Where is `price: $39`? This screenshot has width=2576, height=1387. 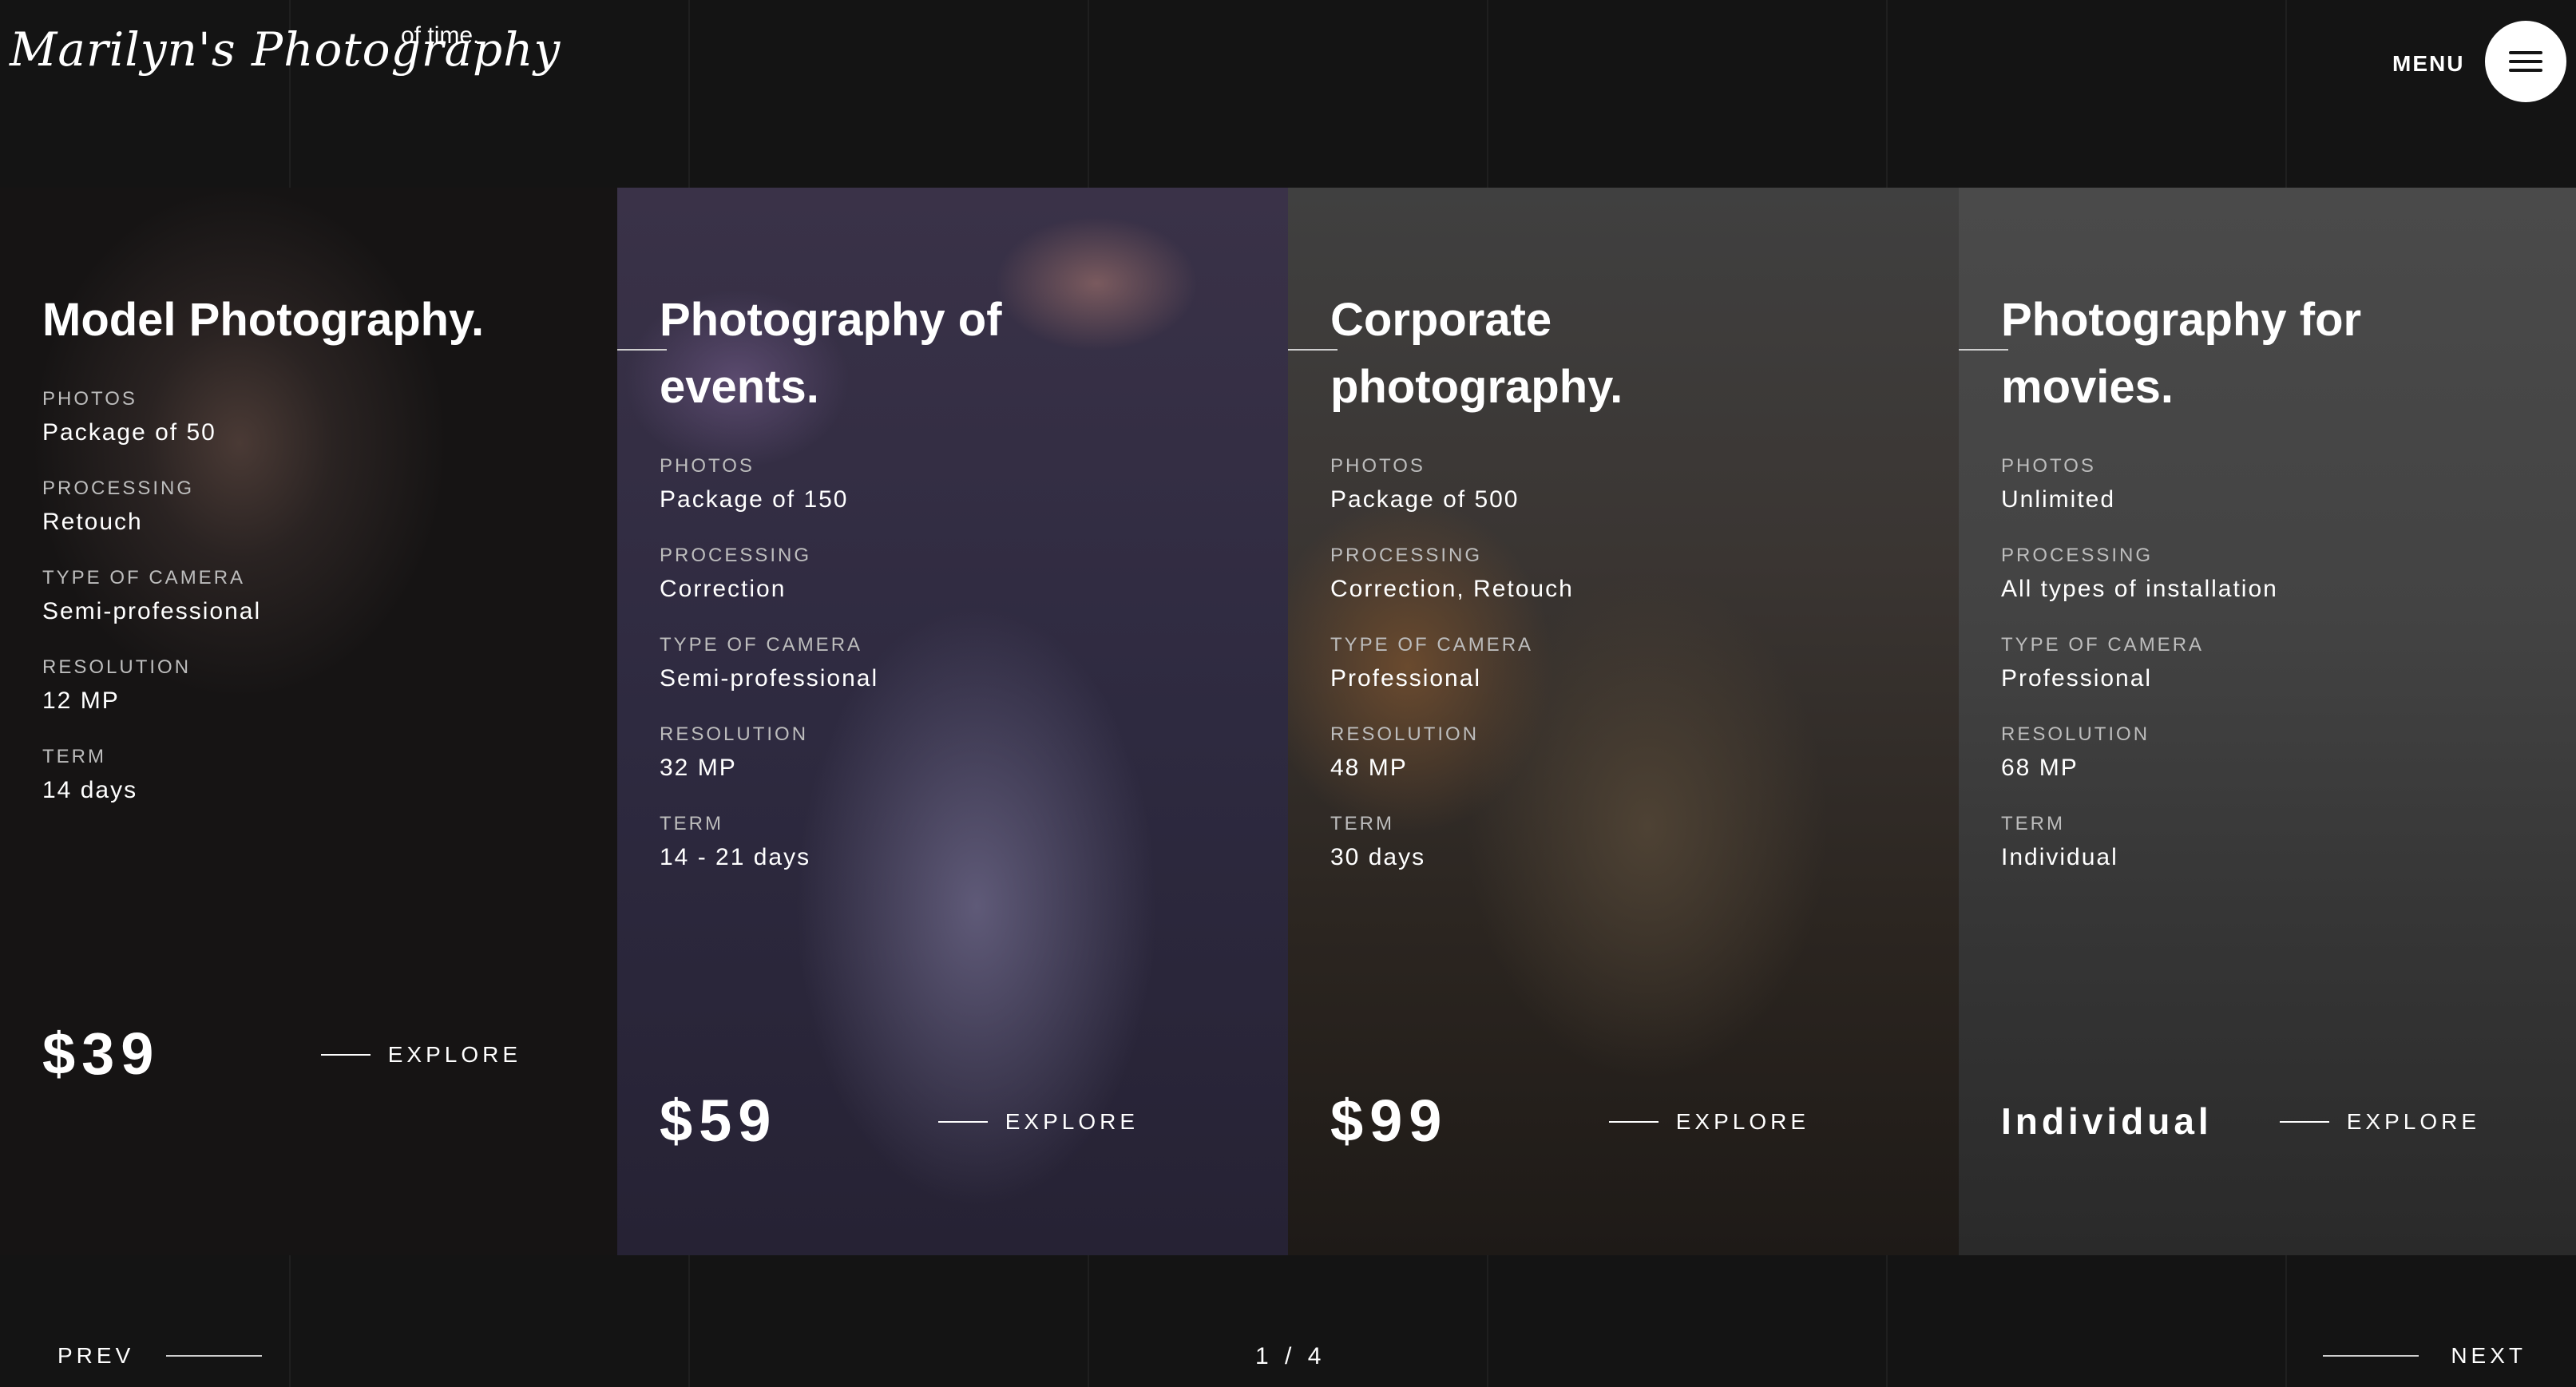
price: $39 is located at coordinates (101, 1053).